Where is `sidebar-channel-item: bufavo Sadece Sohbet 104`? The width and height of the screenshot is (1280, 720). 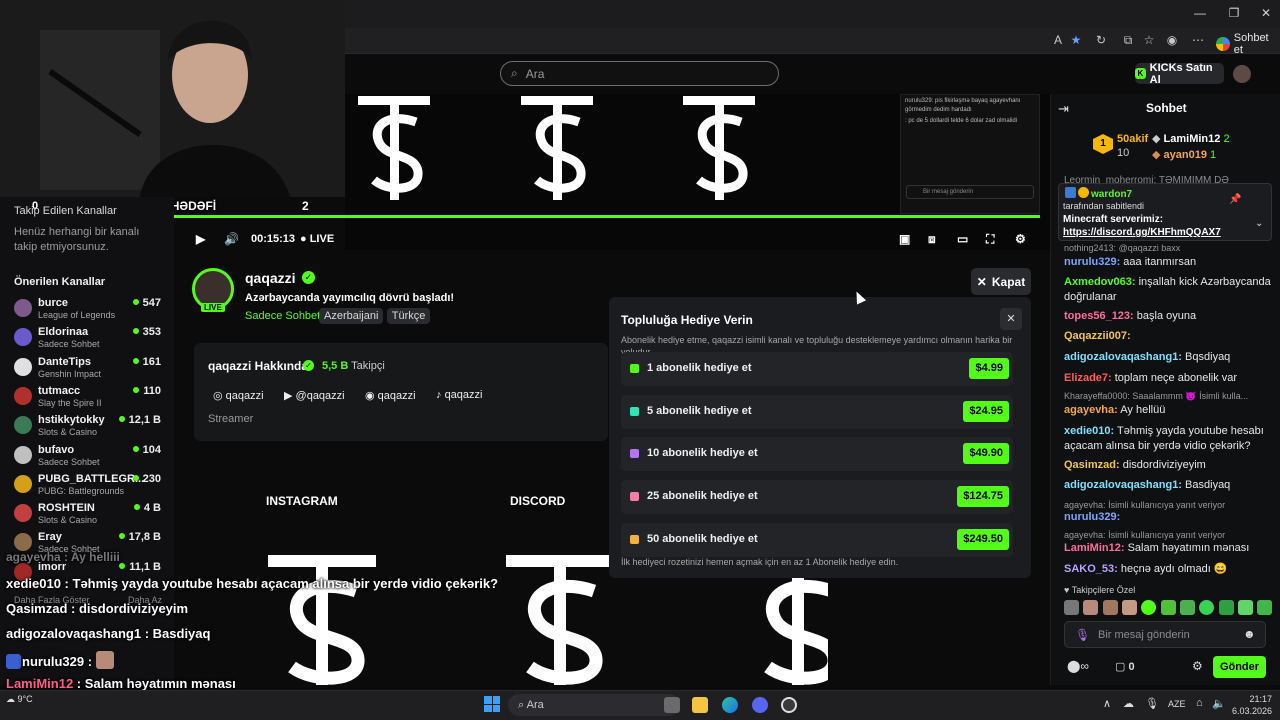 sidebar-channel-item: bufavo Sadece Sohbet 104 is located at coordinates (89, 458).